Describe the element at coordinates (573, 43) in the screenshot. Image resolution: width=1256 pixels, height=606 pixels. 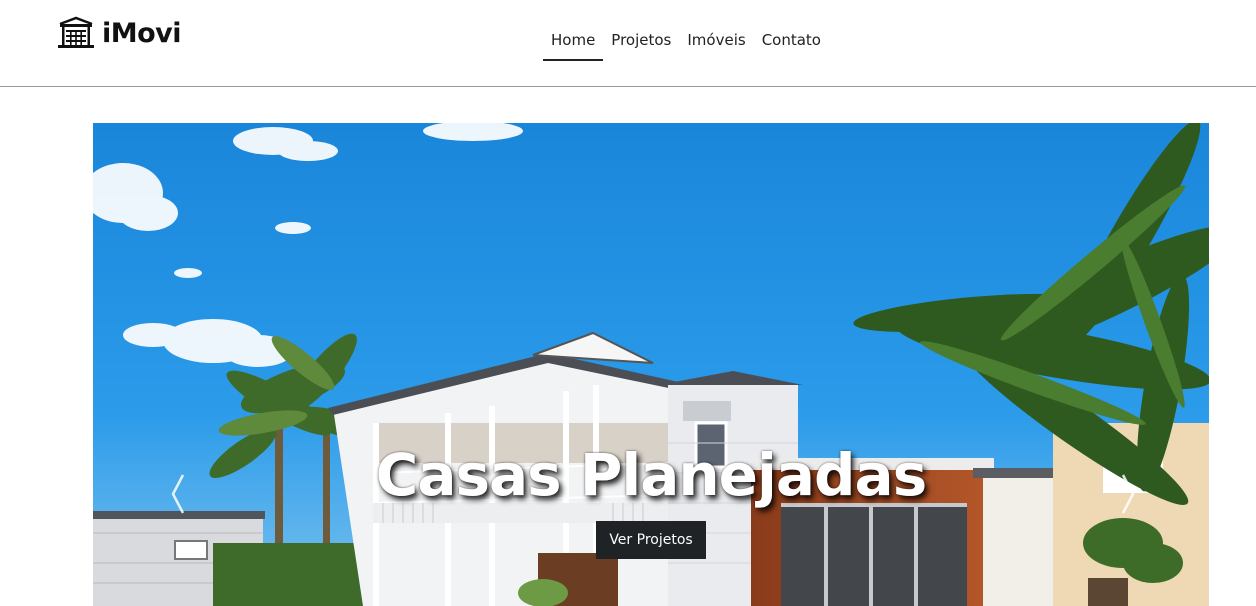
I see `nav-home: Home` at that location.